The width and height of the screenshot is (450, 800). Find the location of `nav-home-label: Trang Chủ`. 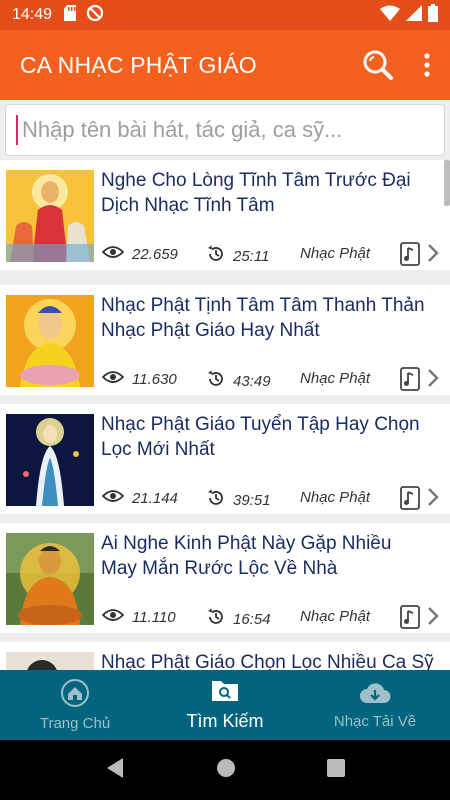

nav-home-label: Trang Chủ is located at coordinates (75, 723).